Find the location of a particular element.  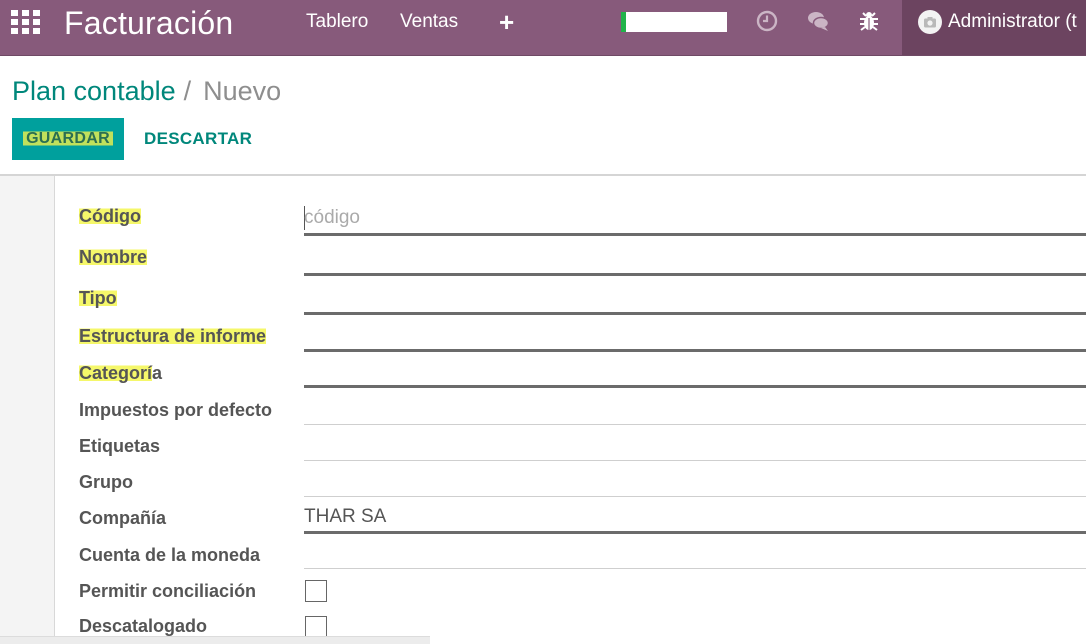

group-field is located at coordinates (695, 480).